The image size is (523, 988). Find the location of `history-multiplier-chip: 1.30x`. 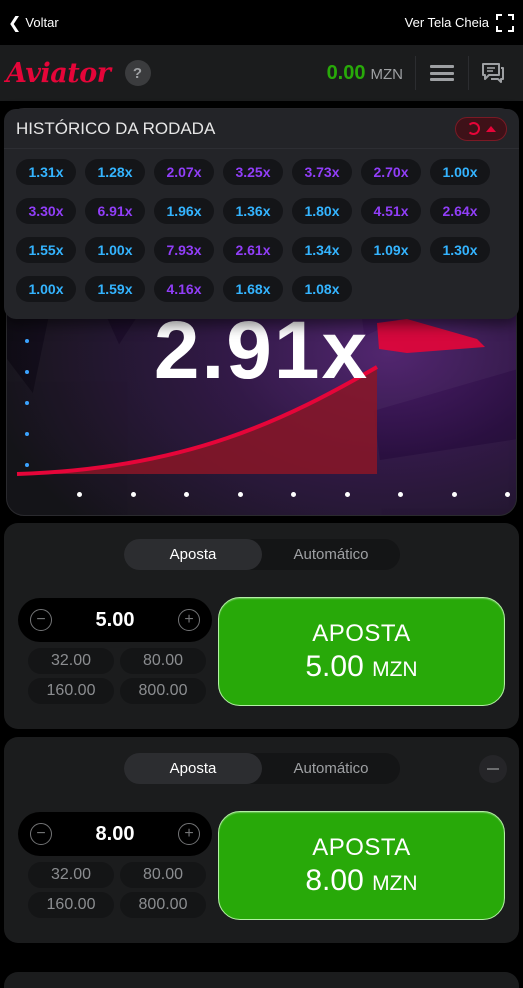

history-multiplier-chip: 1.30x is located at coordinates (460, 250).